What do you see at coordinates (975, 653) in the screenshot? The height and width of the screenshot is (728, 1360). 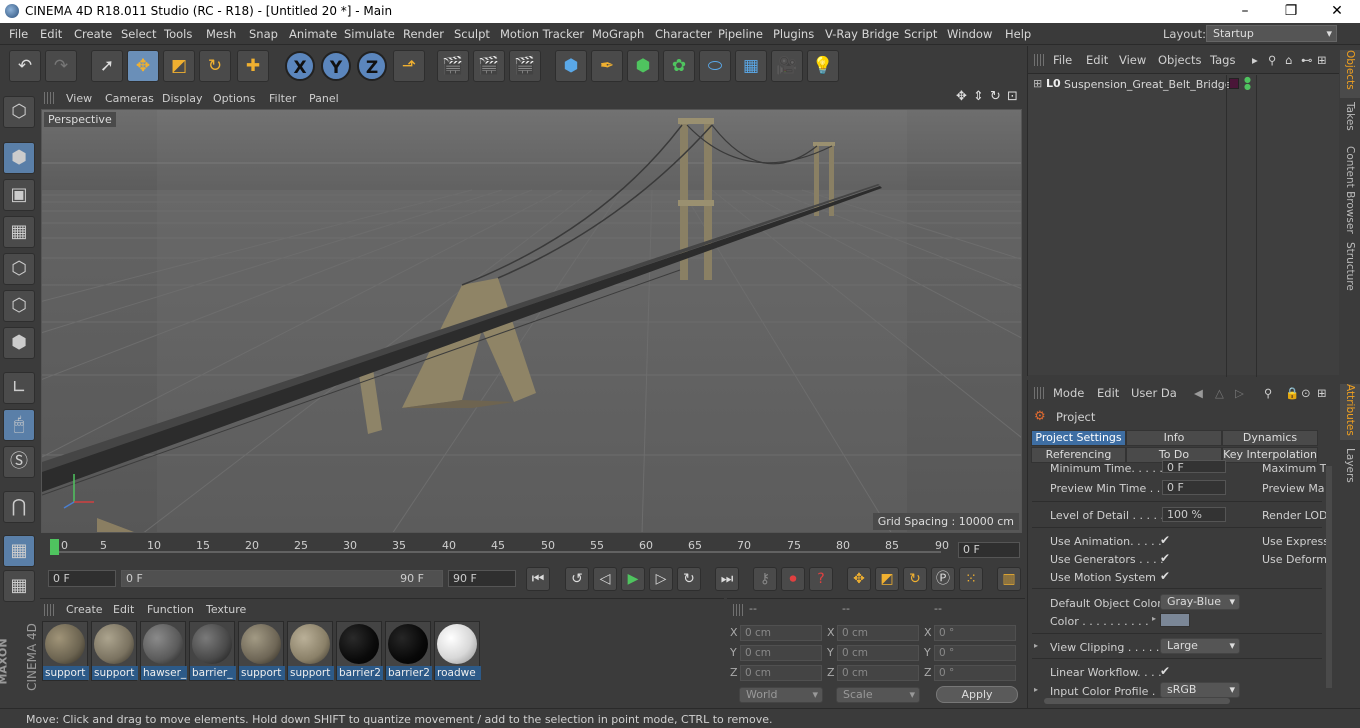 I see `rotation-p-field: 0 °` at bounding box center [975, 653].